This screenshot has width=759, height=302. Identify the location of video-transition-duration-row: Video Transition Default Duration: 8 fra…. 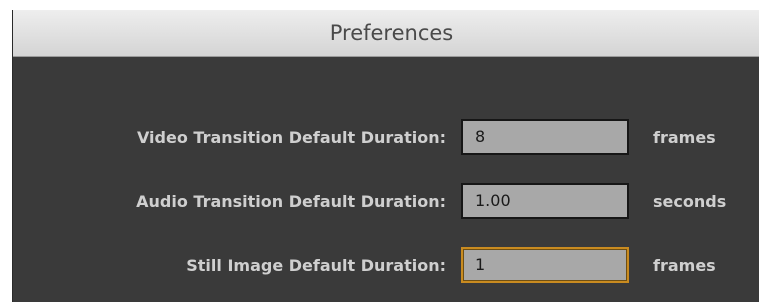
(386, 138).